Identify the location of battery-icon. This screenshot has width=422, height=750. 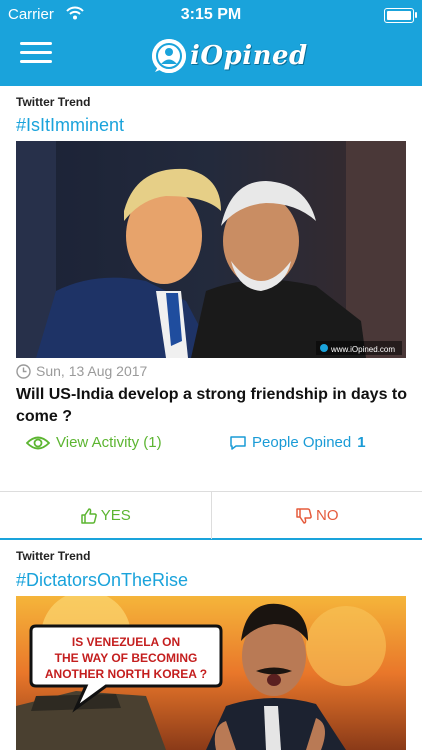
(400, 15).